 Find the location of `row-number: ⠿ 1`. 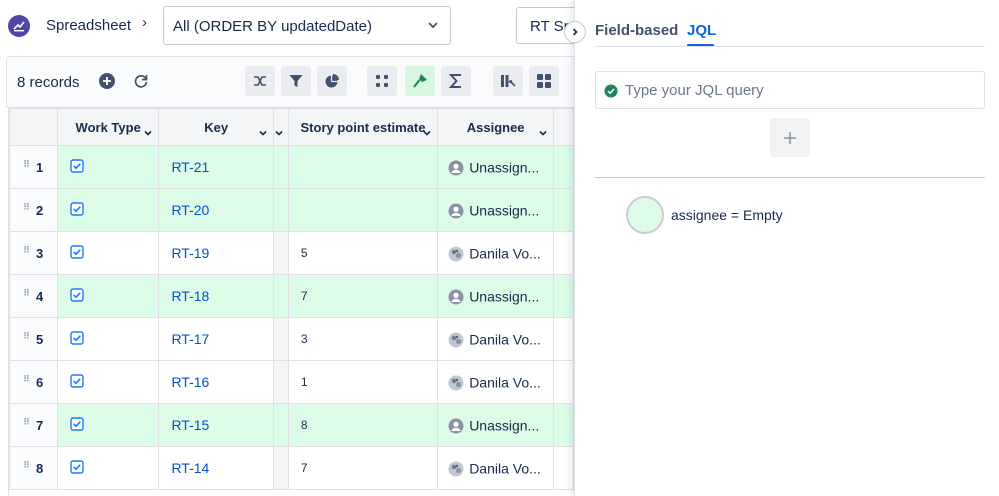

row-number: ⠿ 1 is located at coordinates (33, 167).